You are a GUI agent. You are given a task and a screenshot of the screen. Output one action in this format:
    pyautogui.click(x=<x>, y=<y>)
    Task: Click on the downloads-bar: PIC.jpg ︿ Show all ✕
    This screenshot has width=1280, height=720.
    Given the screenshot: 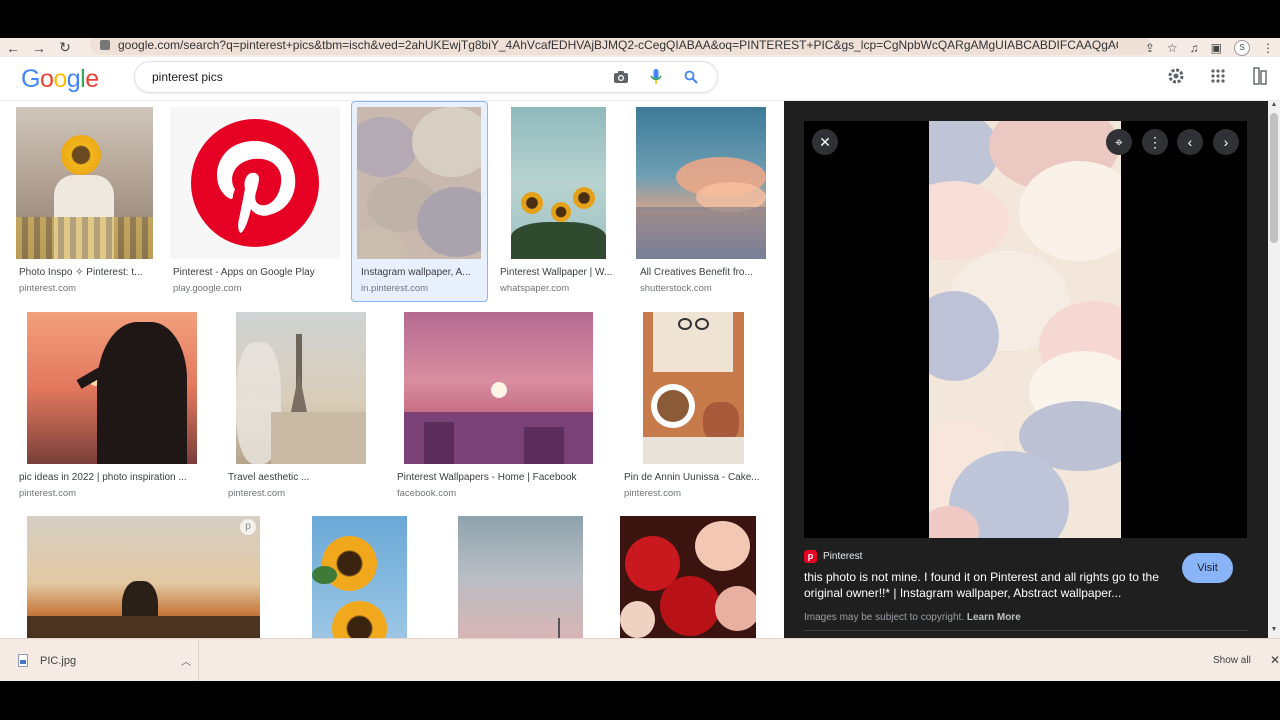 What is the action you would take?
    pyautogui.click(x=640, y=659)
    